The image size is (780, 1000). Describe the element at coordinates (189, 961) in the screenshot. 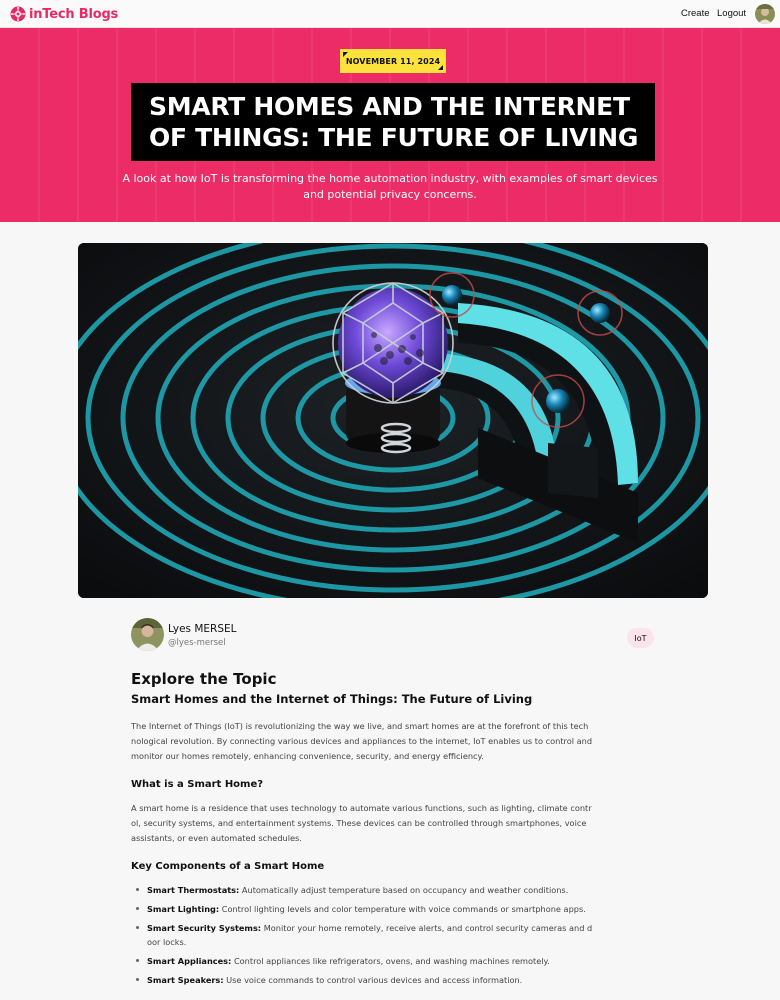

I see `list-item-name: Smart Appliances:` at that location.